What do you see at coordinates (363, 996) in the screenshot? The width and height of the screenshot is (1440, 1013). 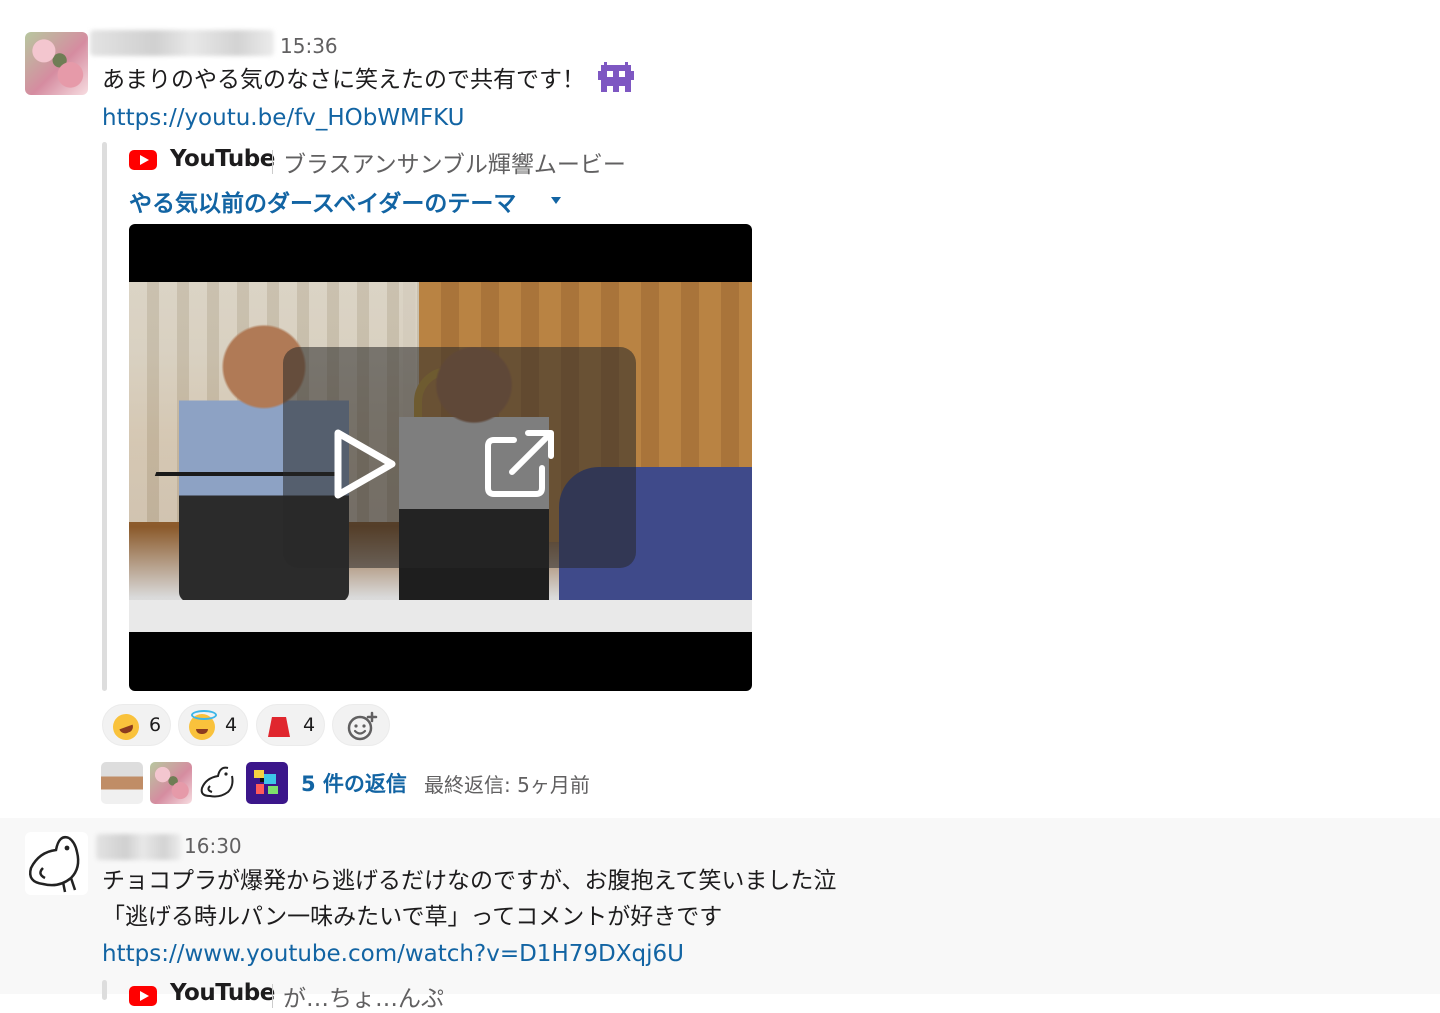 I see `attachment-channel: が…ちょ…んぷ` at bounding box center [363, 996].